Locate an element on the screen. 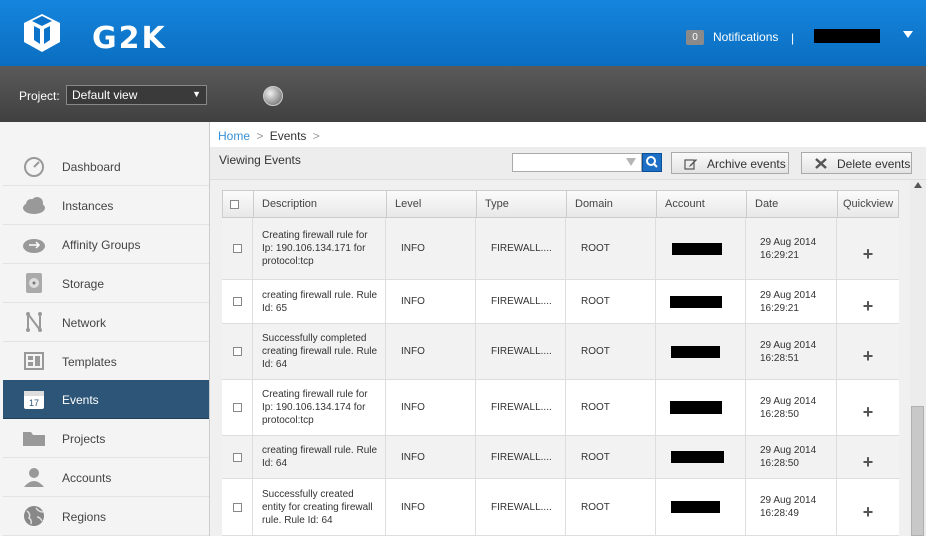 This screenshot has height=536, width=926. user-name-redacted is located at coordinates (847, 36).